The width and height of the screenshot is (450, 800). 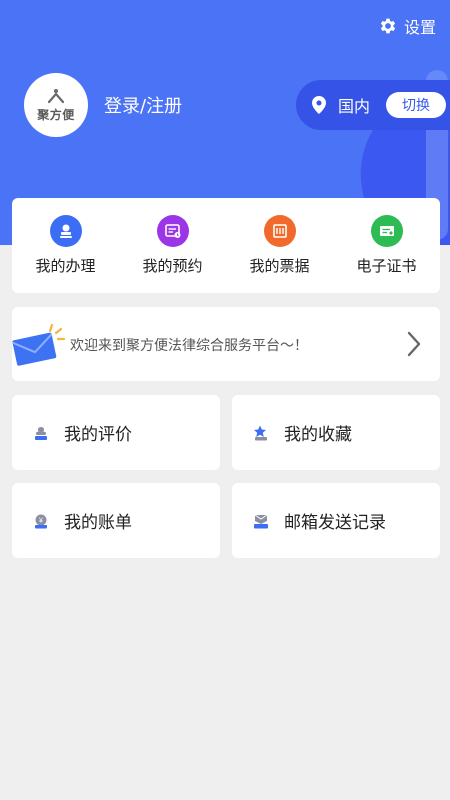 I want to click on card-mail-records: 邮箱发送记录, so click(x=336, y=520).